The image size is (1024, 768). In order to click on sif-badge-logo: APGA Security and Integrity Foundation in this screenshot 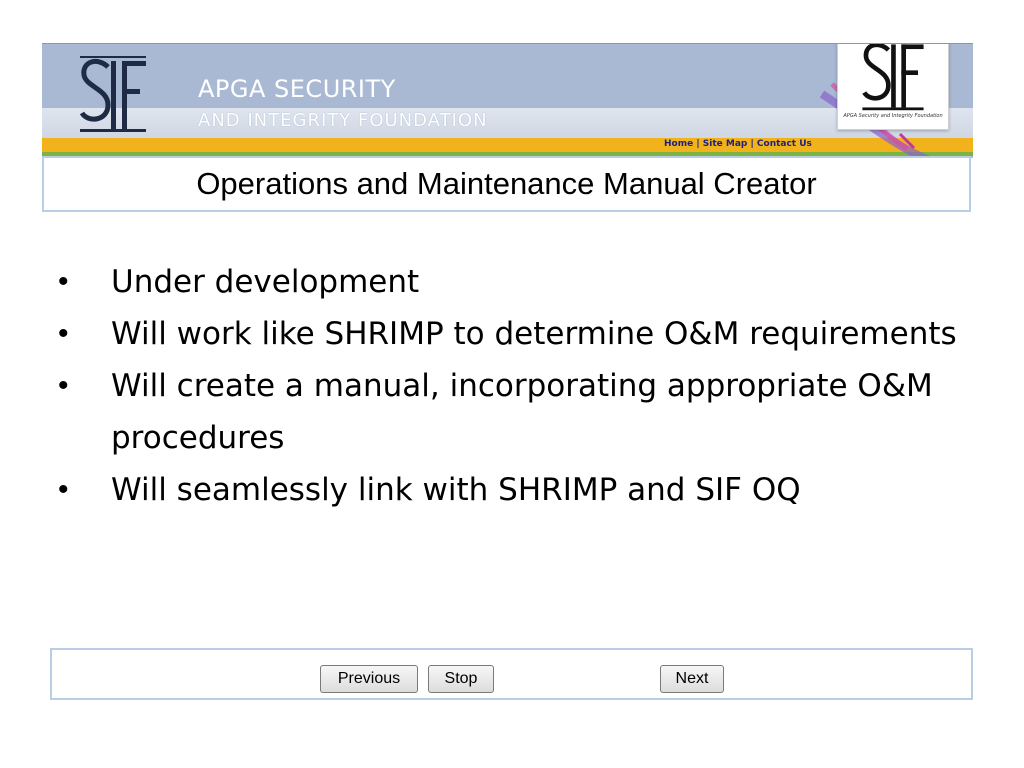, I will do `click(893, 87)`.